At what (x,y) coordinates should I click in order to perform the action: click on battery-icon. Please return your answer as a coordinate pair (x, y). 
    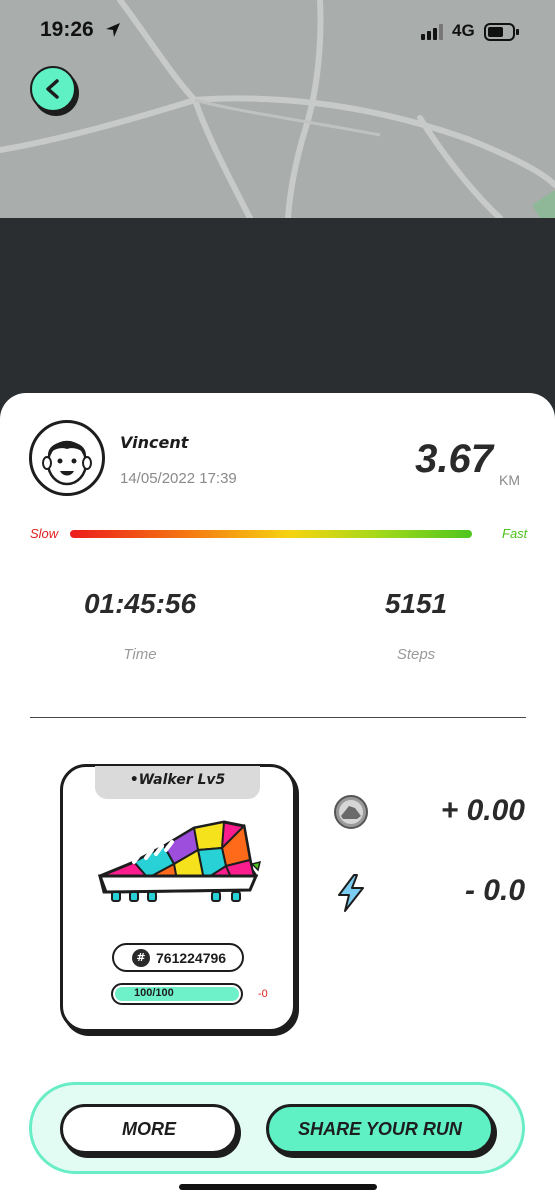
    Looking at the image, I should click on (501, 32).